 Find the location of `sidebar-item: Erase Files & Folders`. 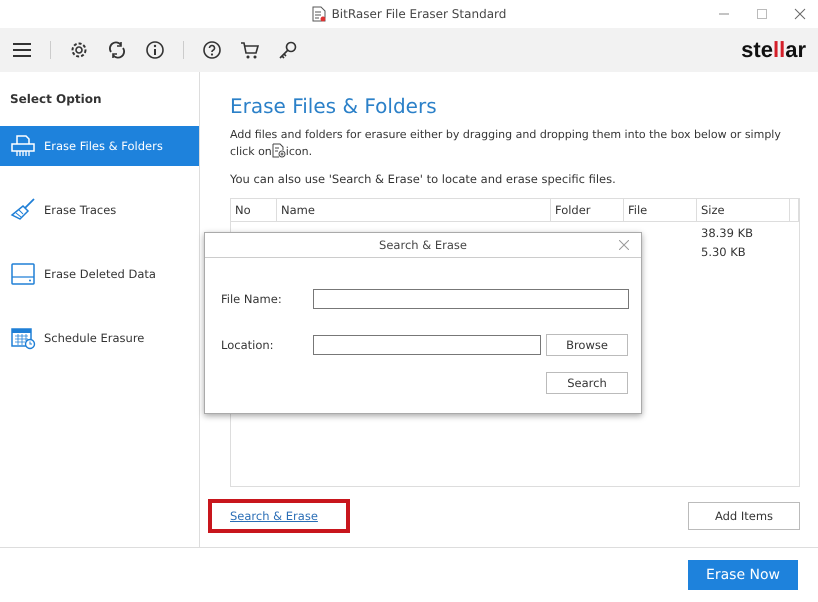

sidebar-item: Erase Files & Folders is located at coordinates (99, 146).